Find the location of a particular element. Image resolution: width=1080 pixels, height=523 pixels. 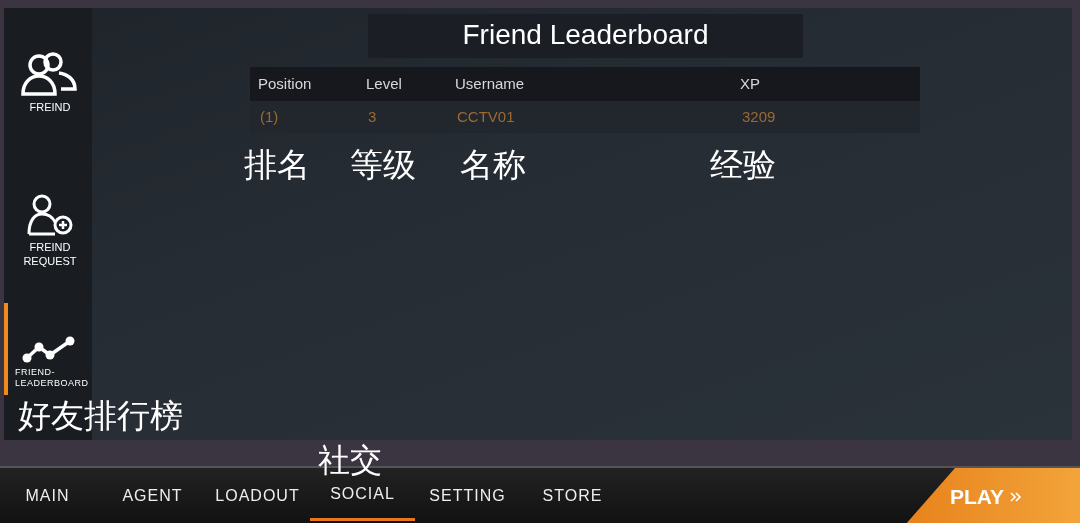

annotation-label: 好友排行榜 is located at coordinates (100, 416).